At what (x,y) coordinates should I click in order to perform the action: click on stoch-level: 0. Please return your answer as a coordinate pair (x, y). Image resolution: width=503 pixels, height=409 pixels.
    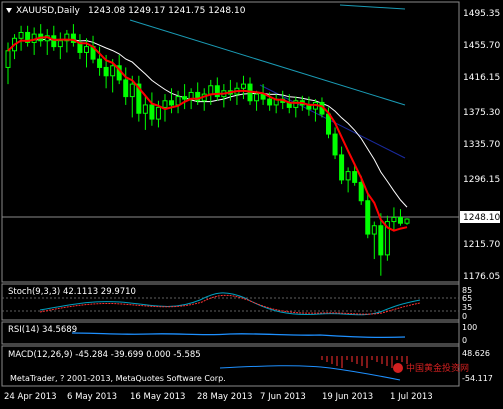
    Looking at the image, I should click on (464, 316).